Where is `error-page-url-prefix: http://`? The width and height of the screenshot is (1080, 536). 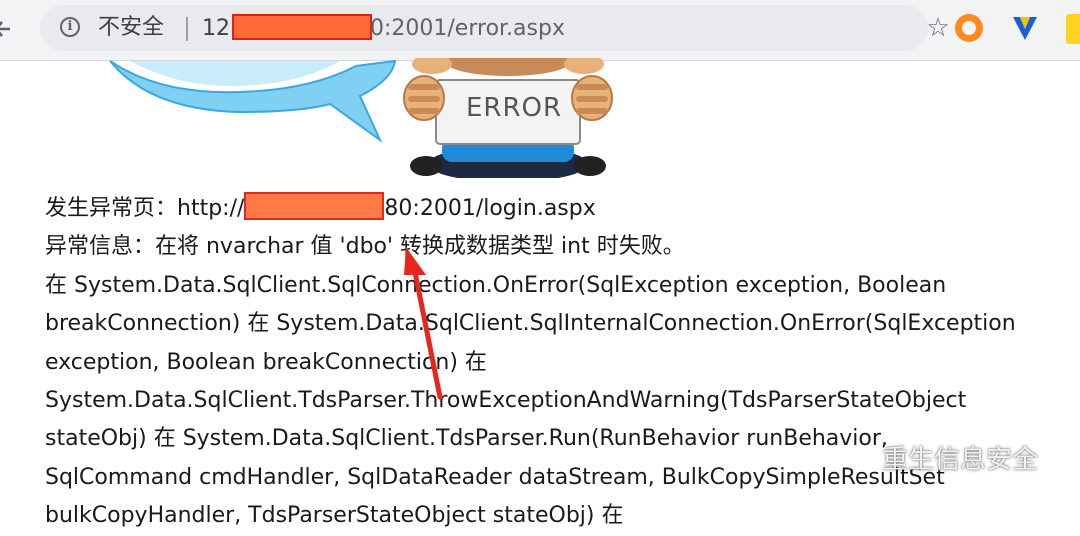 error-page-url-prefix: http:// is located at coordinates (211, 208).